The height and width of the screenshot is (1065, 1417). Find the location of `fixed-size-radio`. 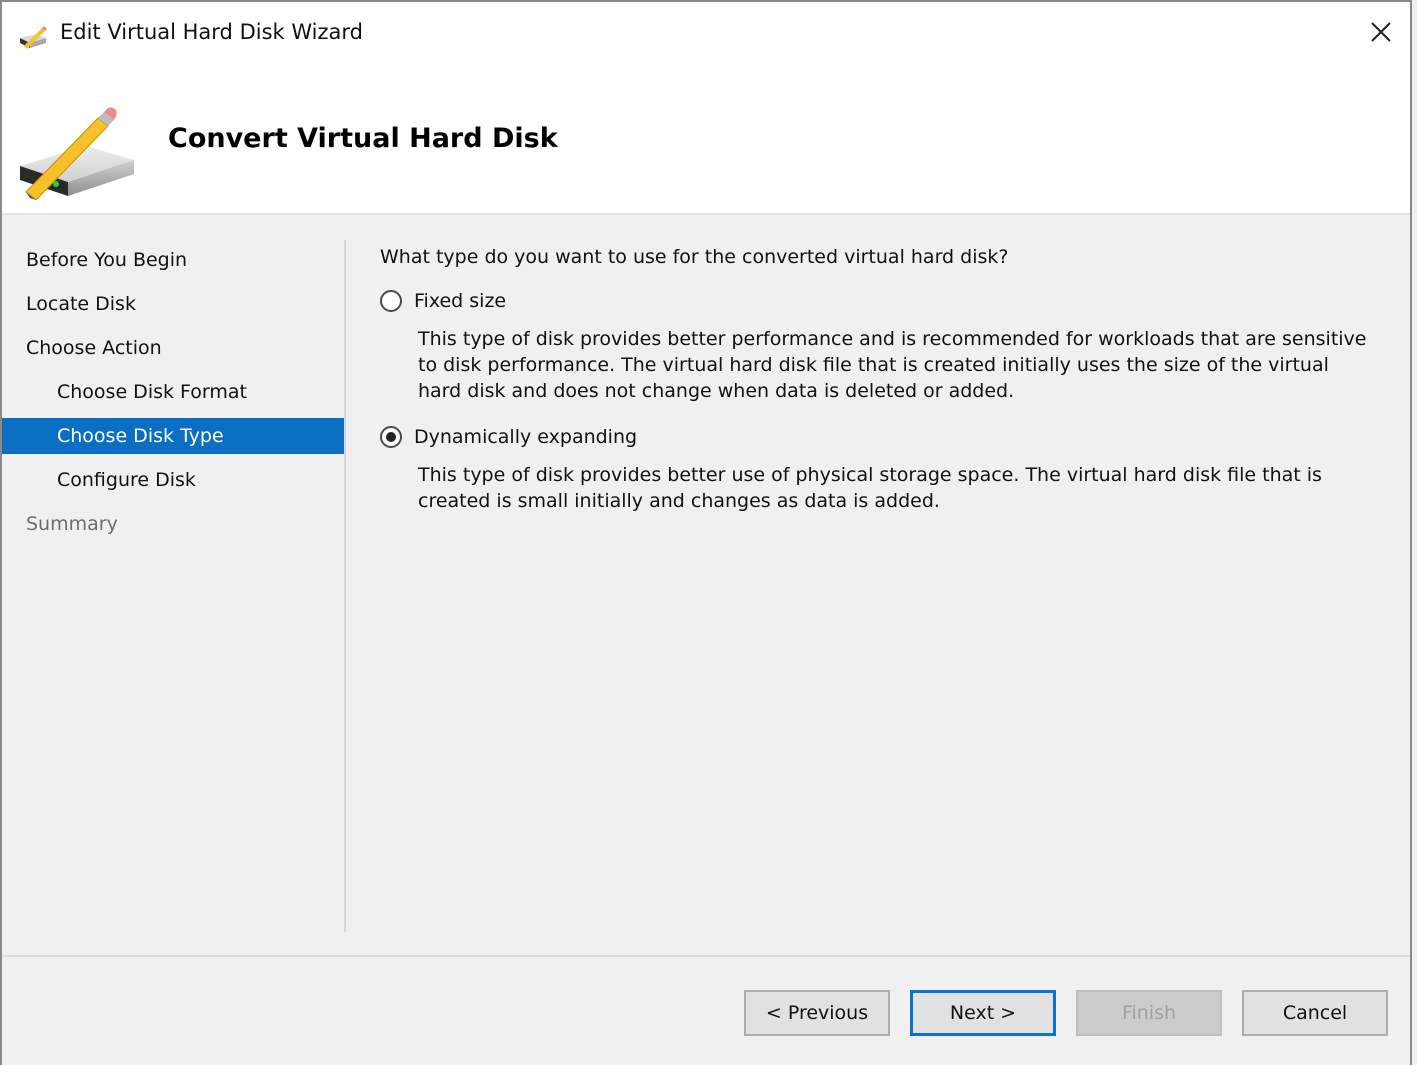

fixed-size-radio is located at coordinates (391, 301).